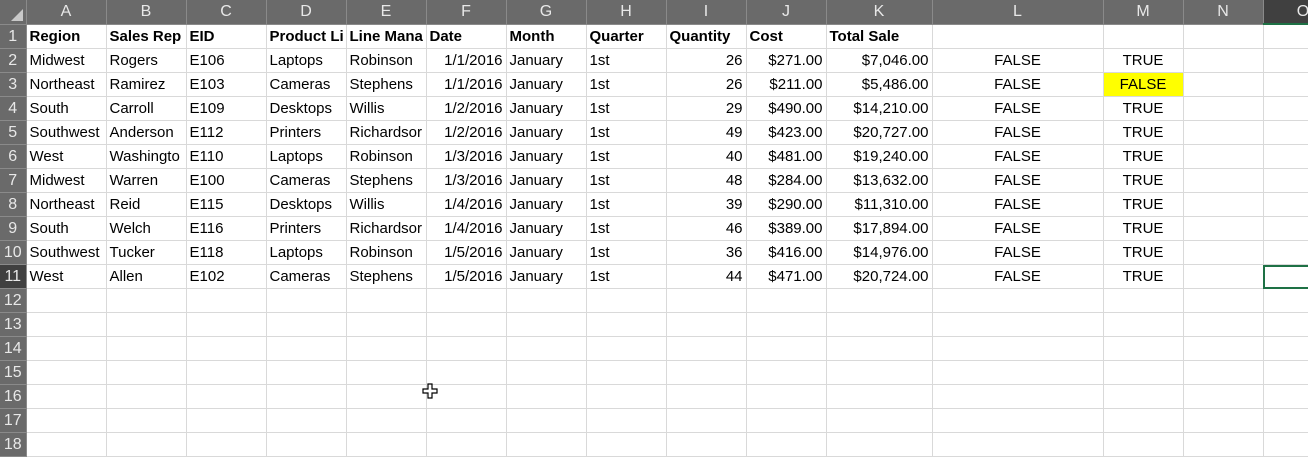  I want to click on cell-i11: 44, so click(706, 276).